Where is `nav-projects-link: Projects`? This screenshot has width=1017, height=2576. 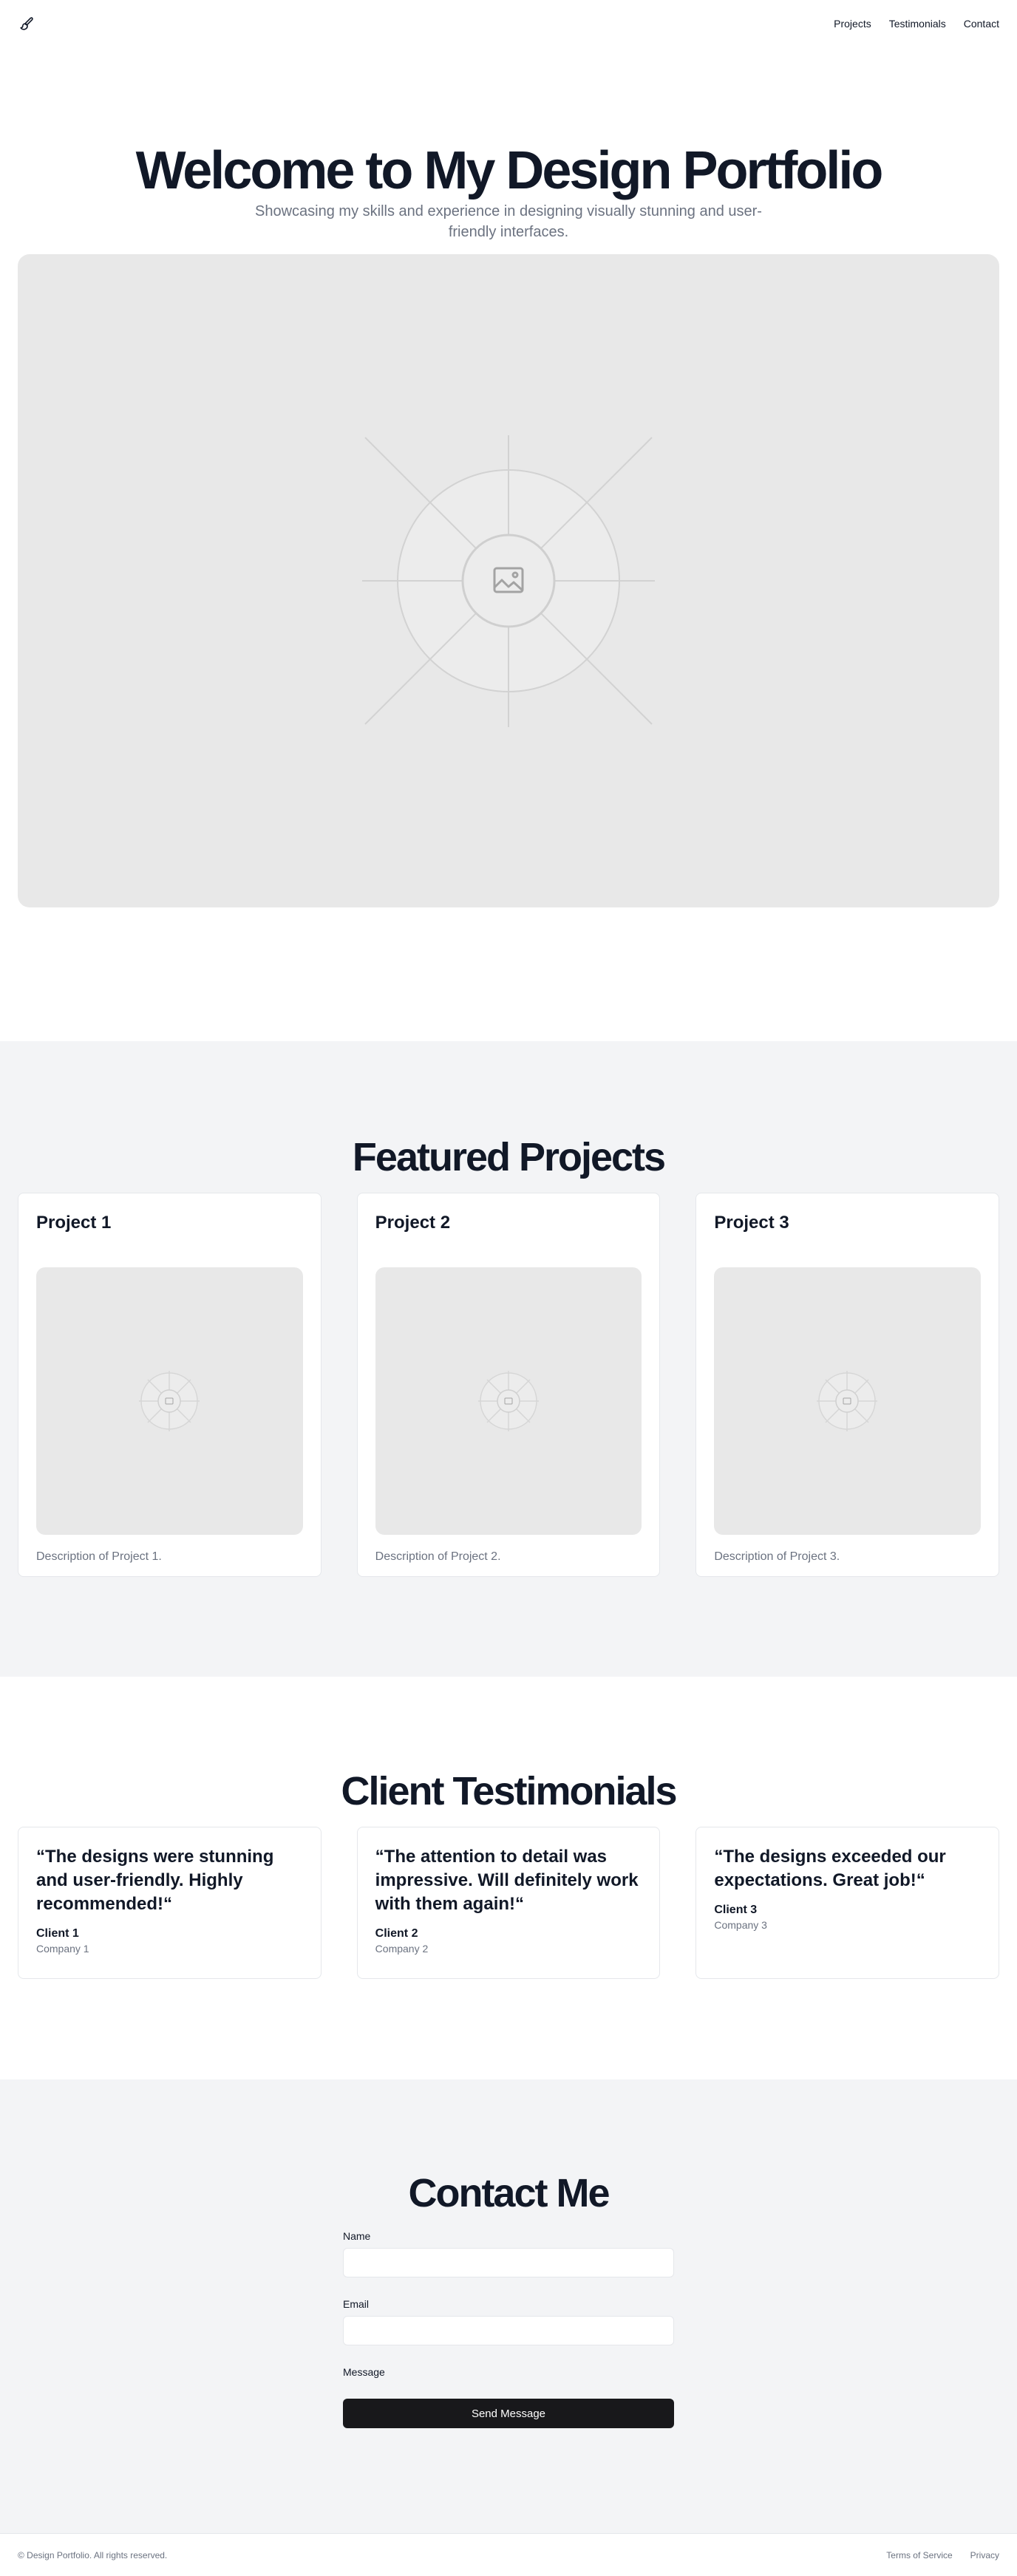
nav-projects-link: Projects is located at coordinates (852, 24).